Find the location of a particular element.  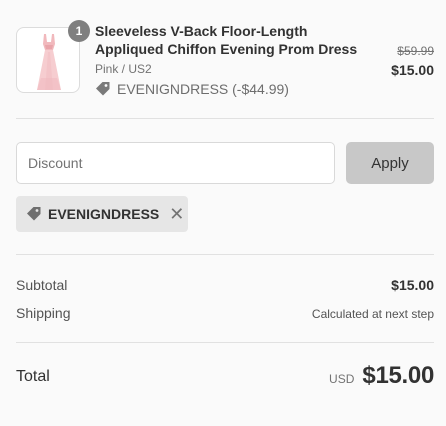

total-amount: USD $15.00 is located at coordinates (381, 376).